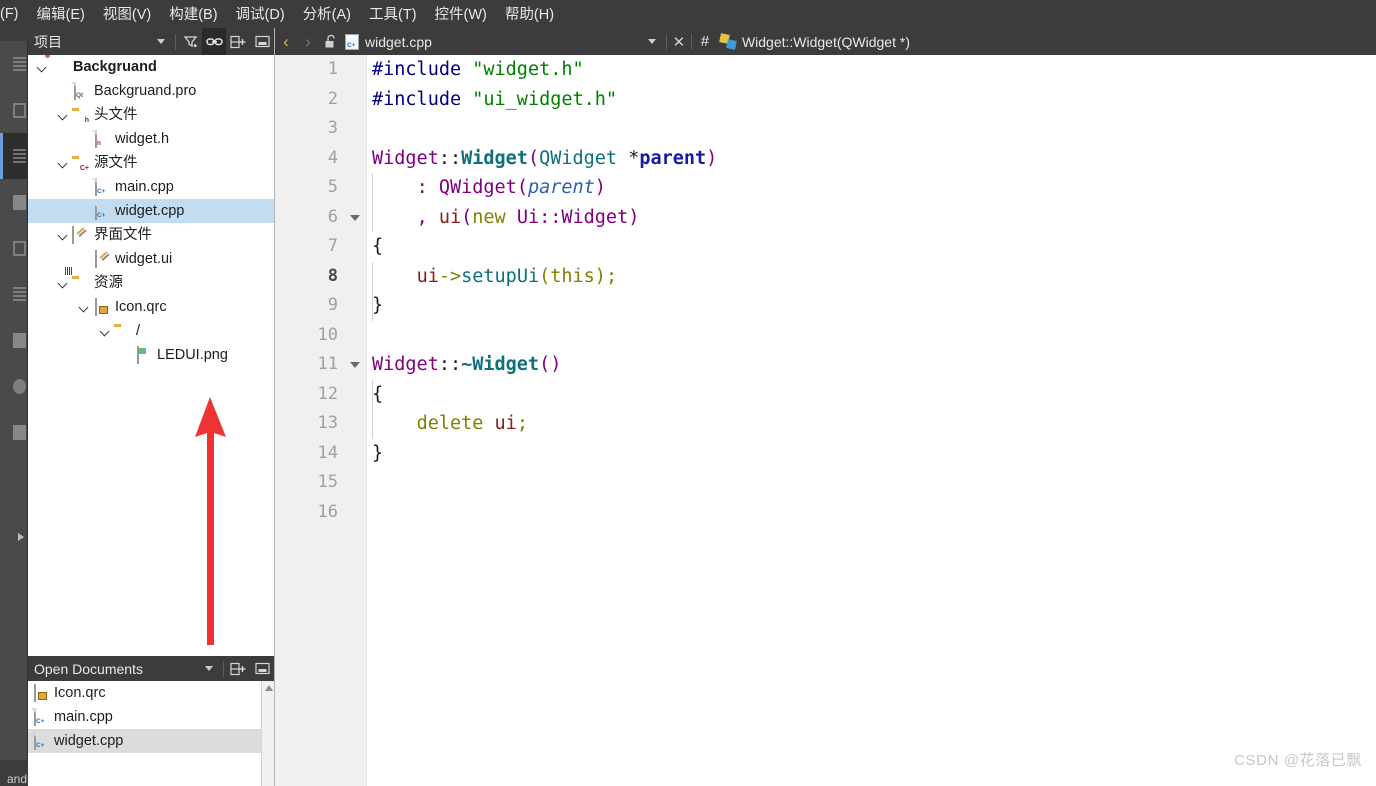 The width and height of the screenshot is (1376, 786). What do you see at coordinates (238, 668) in the screenshot?
I see `open-documents-split-button` at bounding box center [238, 668].